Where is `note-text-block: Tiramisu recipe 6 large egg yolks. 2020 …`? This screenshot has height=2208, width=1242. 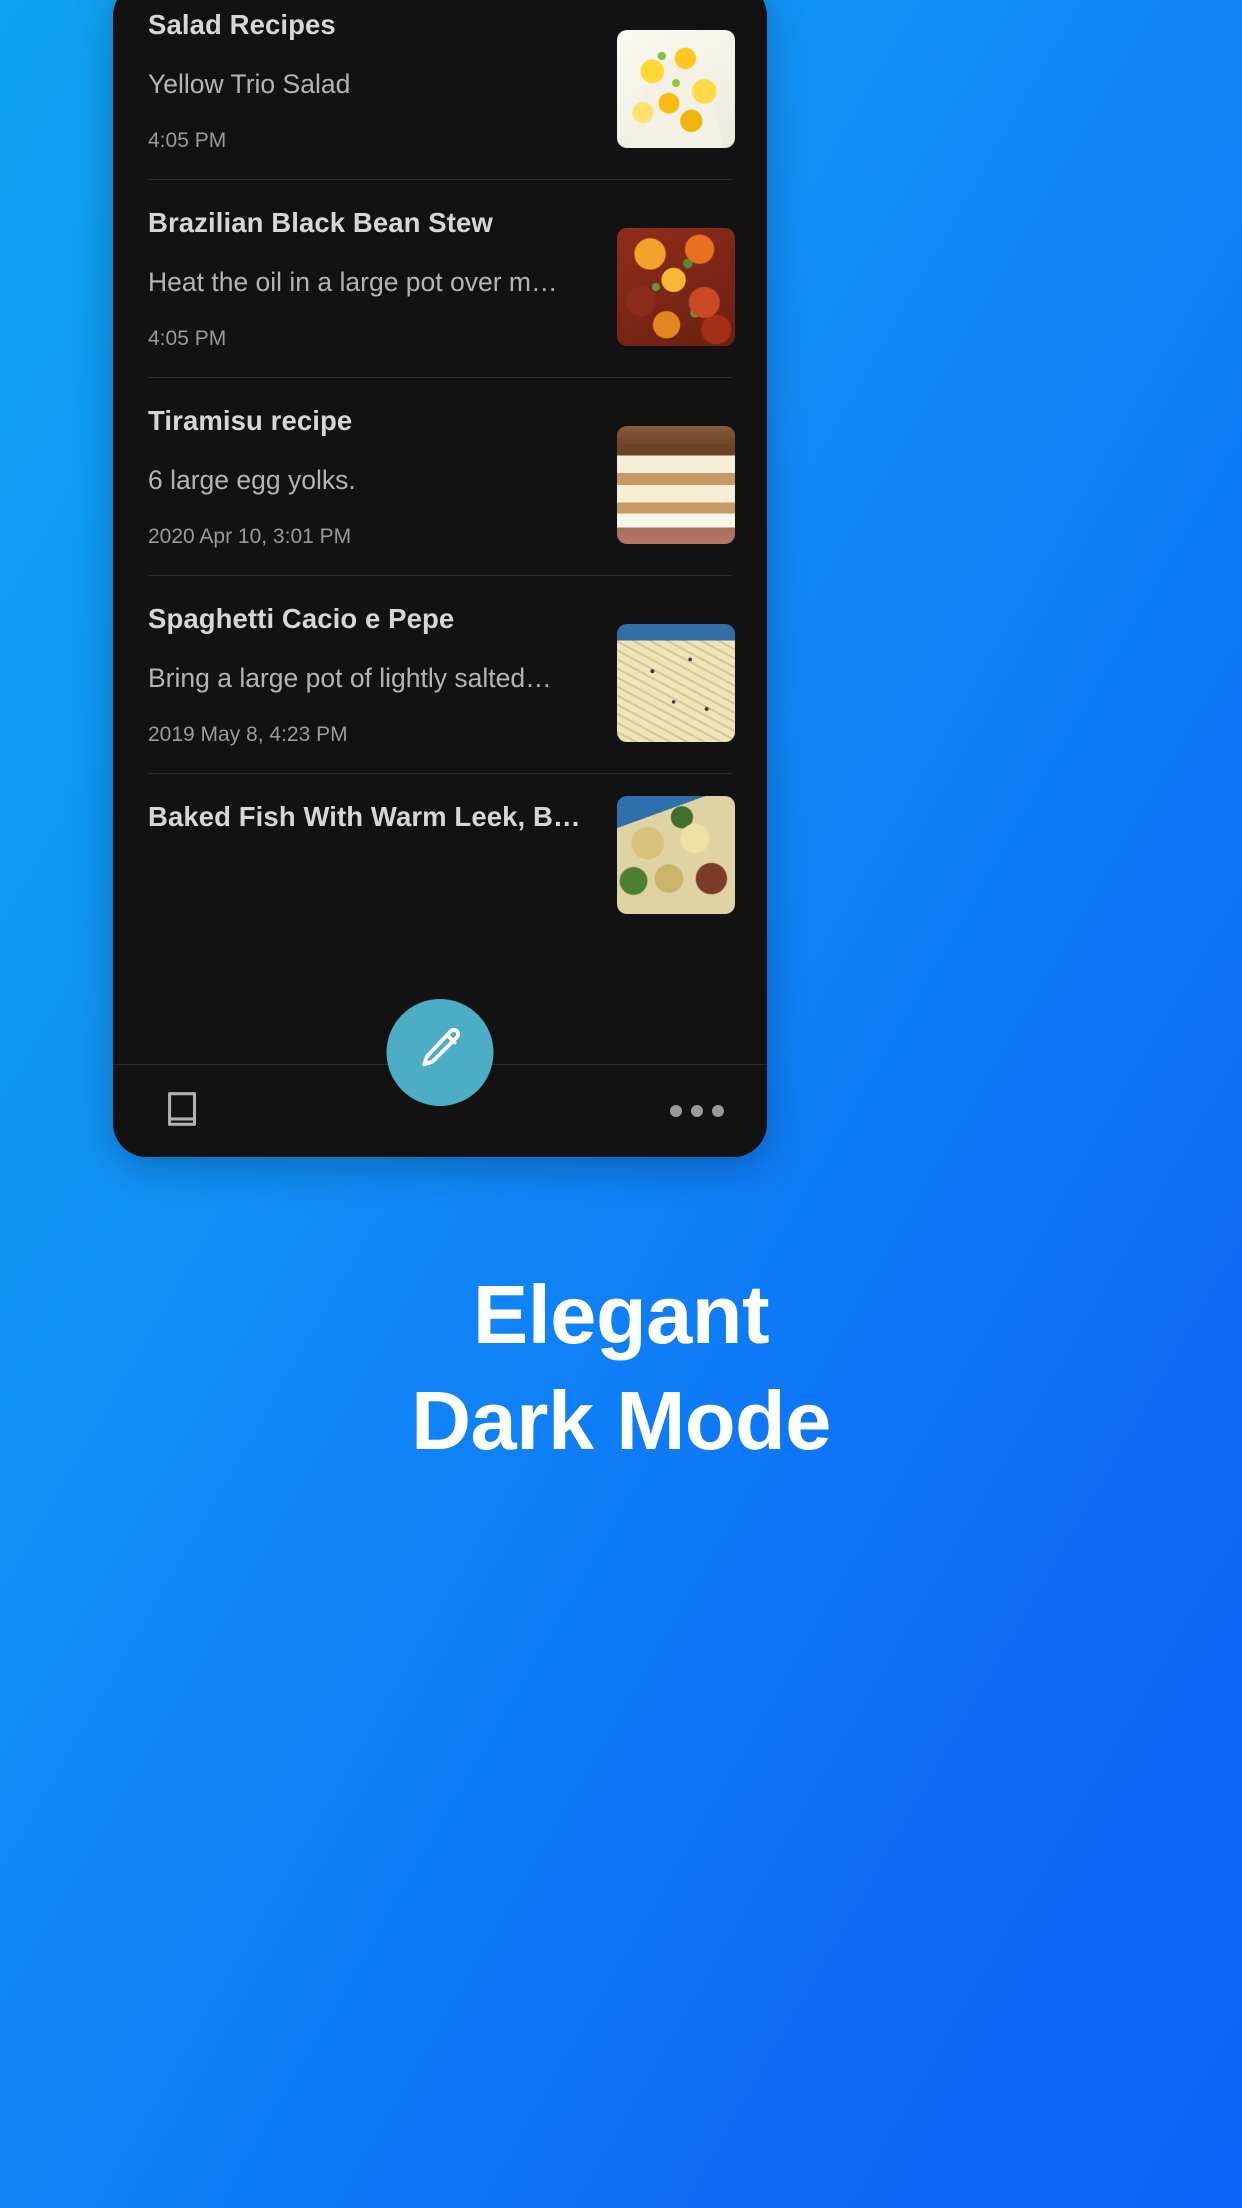 note-text-block: Tiramisu recipe 6 large egg yolks. 2020 … is located at coordinates (370, 476).